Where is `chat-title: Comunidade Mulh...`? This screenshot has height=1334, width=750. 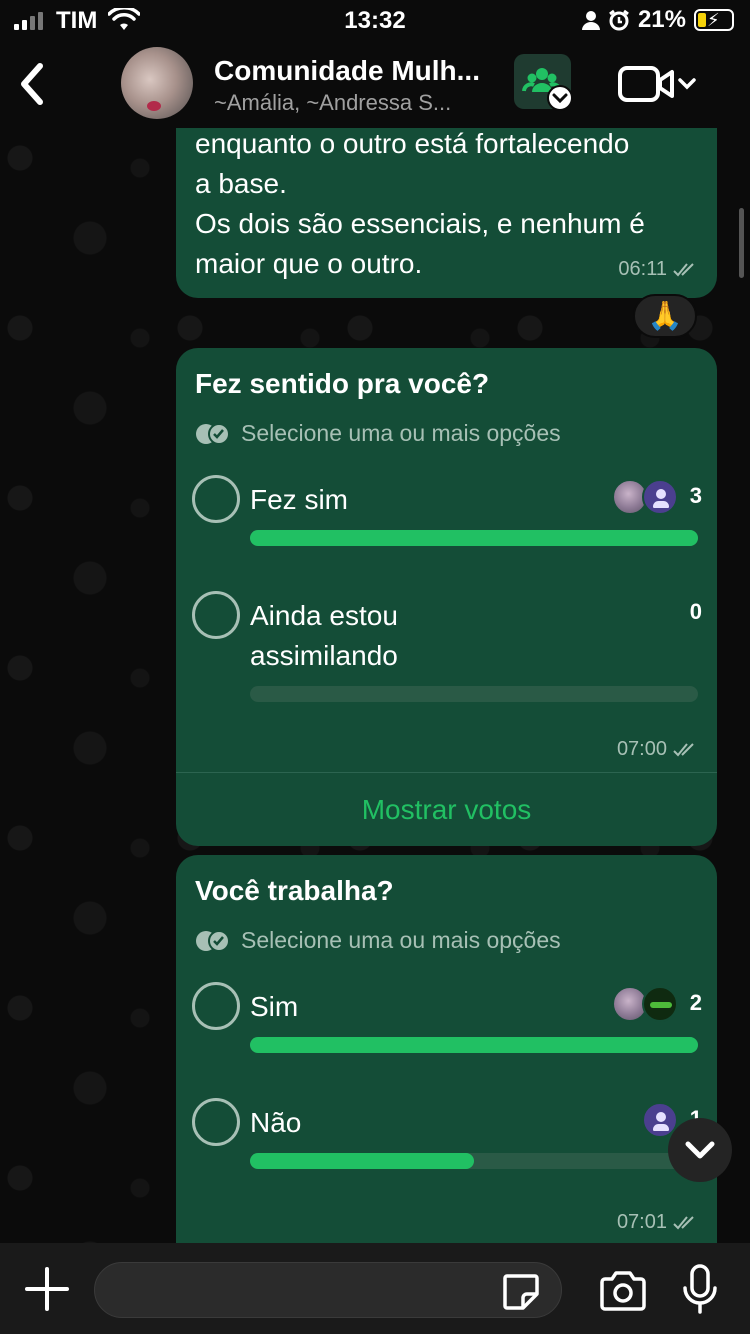
chat-title: Comunidade Mulh... is located at coordinates (360, 71).